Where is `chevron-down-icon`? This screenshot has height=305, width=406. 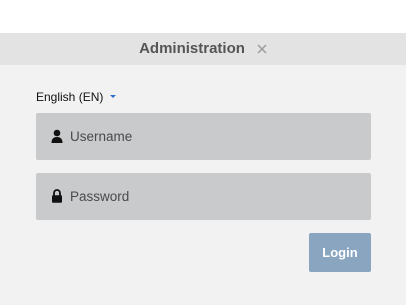 chevron-down-icon is located at coordinates (113, 97).